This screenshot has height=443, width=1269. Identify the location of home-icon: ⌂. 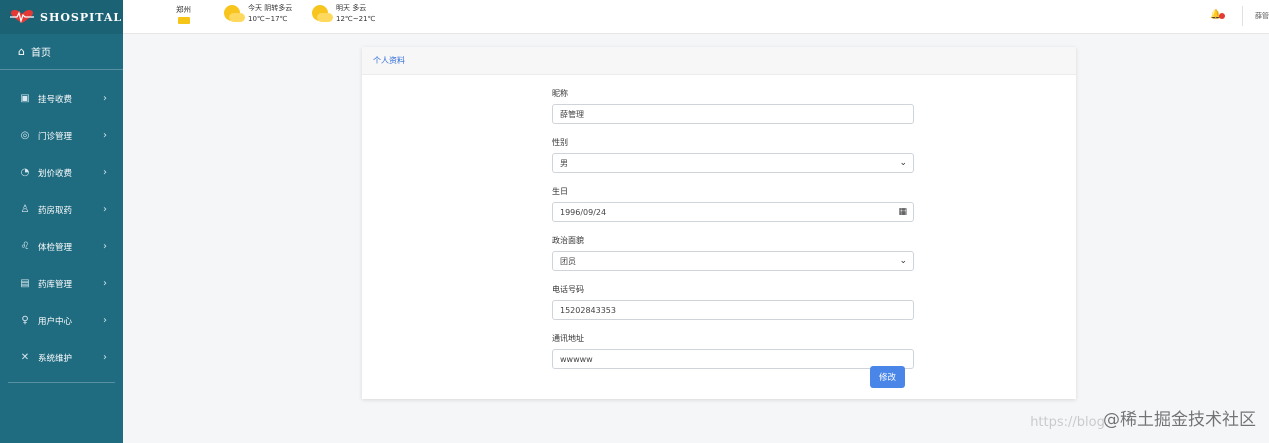
(21, 51).